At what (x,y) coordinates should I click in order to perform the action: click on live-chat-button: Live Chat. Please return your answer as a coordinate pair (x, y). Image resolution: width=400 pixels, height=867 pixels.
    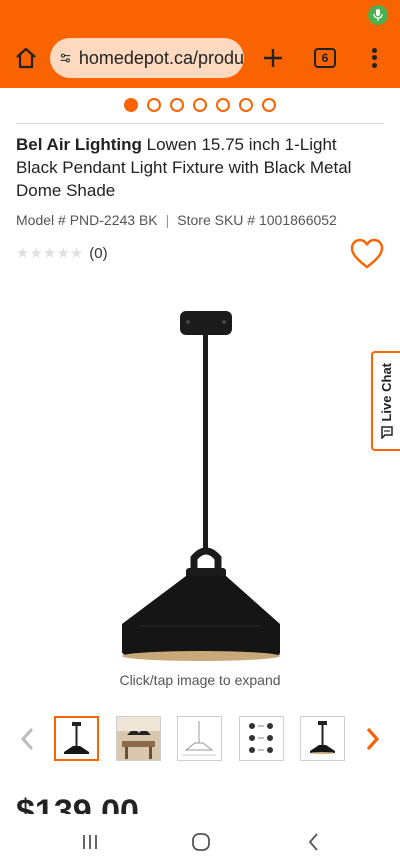
    Looking at the image, I should click on (385, 401).